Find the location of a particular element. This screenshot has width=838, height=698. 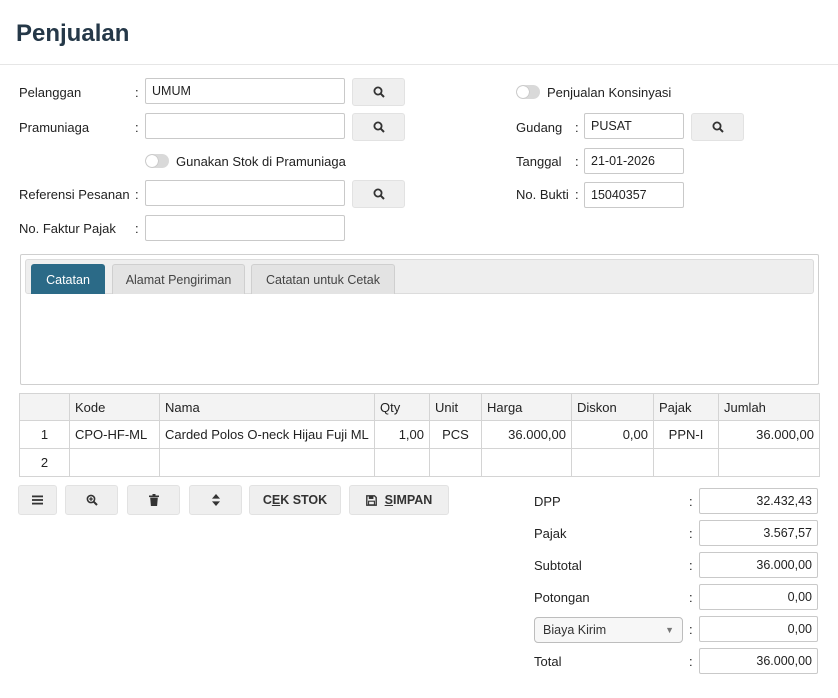

col-header-nama: Nama is located at coordinates (267, 407).